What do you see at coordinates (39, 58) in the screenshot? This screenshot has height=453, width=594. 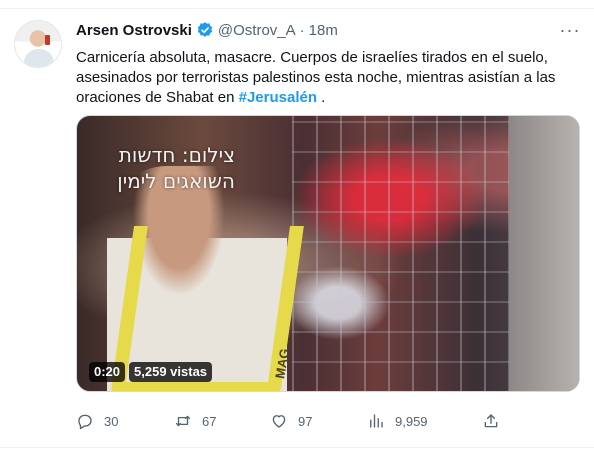 I see `avatar-shirt` at bounding box center [39, 58].